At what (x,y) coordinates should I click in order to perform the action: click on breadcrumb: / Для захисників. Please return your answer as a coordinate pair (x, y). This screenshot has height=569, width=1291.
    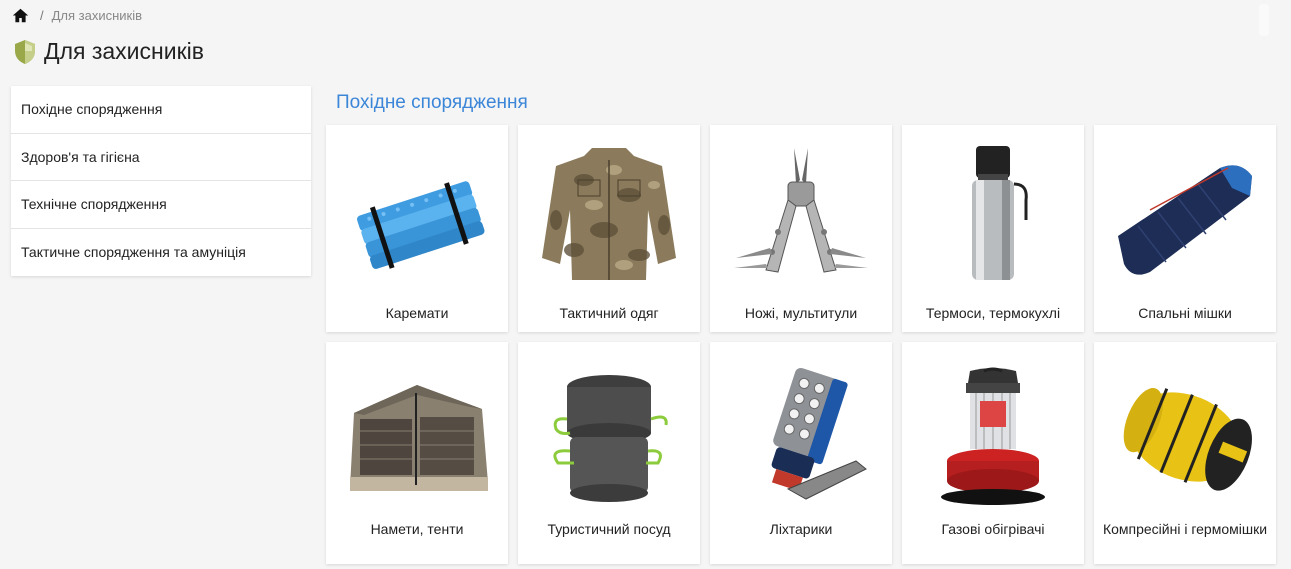
    Looking at the image, I should click on (77, 15).